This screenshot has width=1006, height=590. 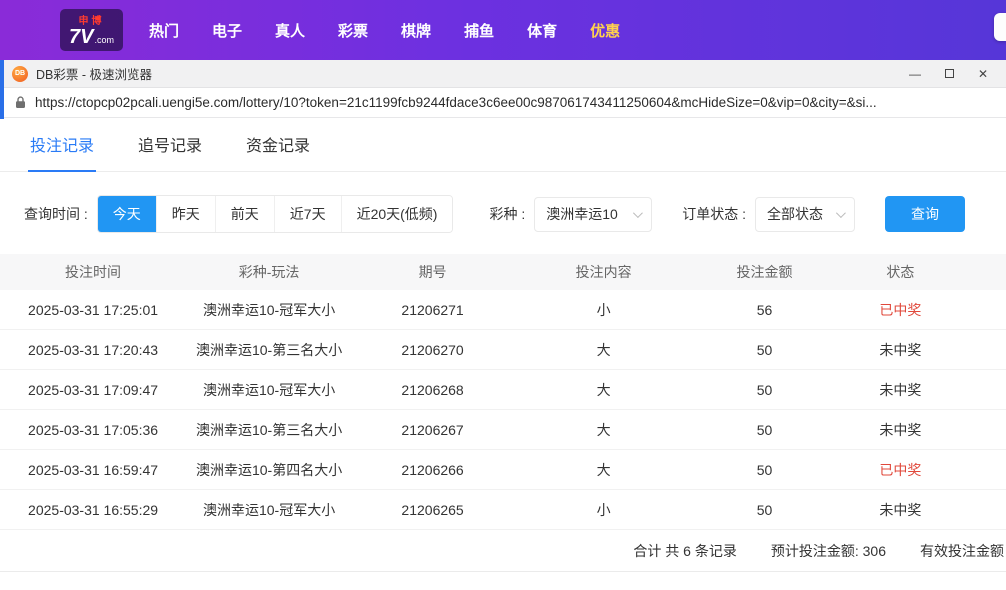 What do you see at coordinates (227, 30) in the screenshot?
I see `nav-item-电子: 电子` at bounding box center [227, 30].